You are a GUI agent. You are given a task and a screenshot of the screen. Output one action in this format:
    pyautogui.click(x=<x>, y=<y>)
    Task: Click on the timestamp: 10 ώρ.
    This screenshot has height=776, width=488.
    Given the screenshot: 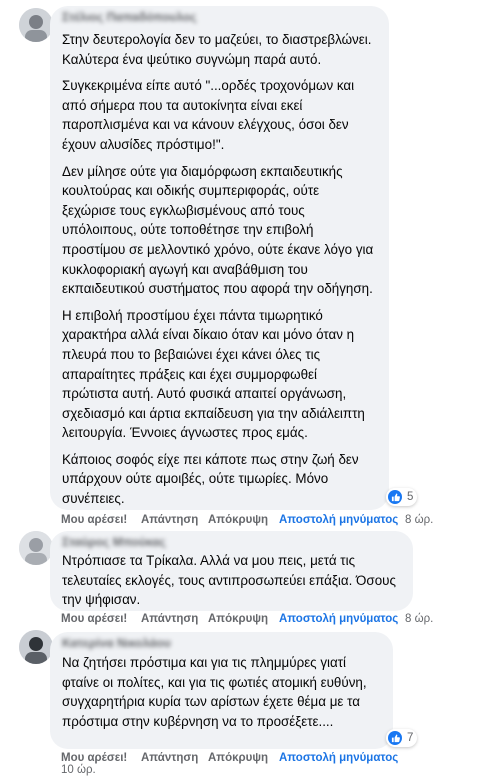 What is the action you would take?
    pyautogui.click(x=78, y=770)
    